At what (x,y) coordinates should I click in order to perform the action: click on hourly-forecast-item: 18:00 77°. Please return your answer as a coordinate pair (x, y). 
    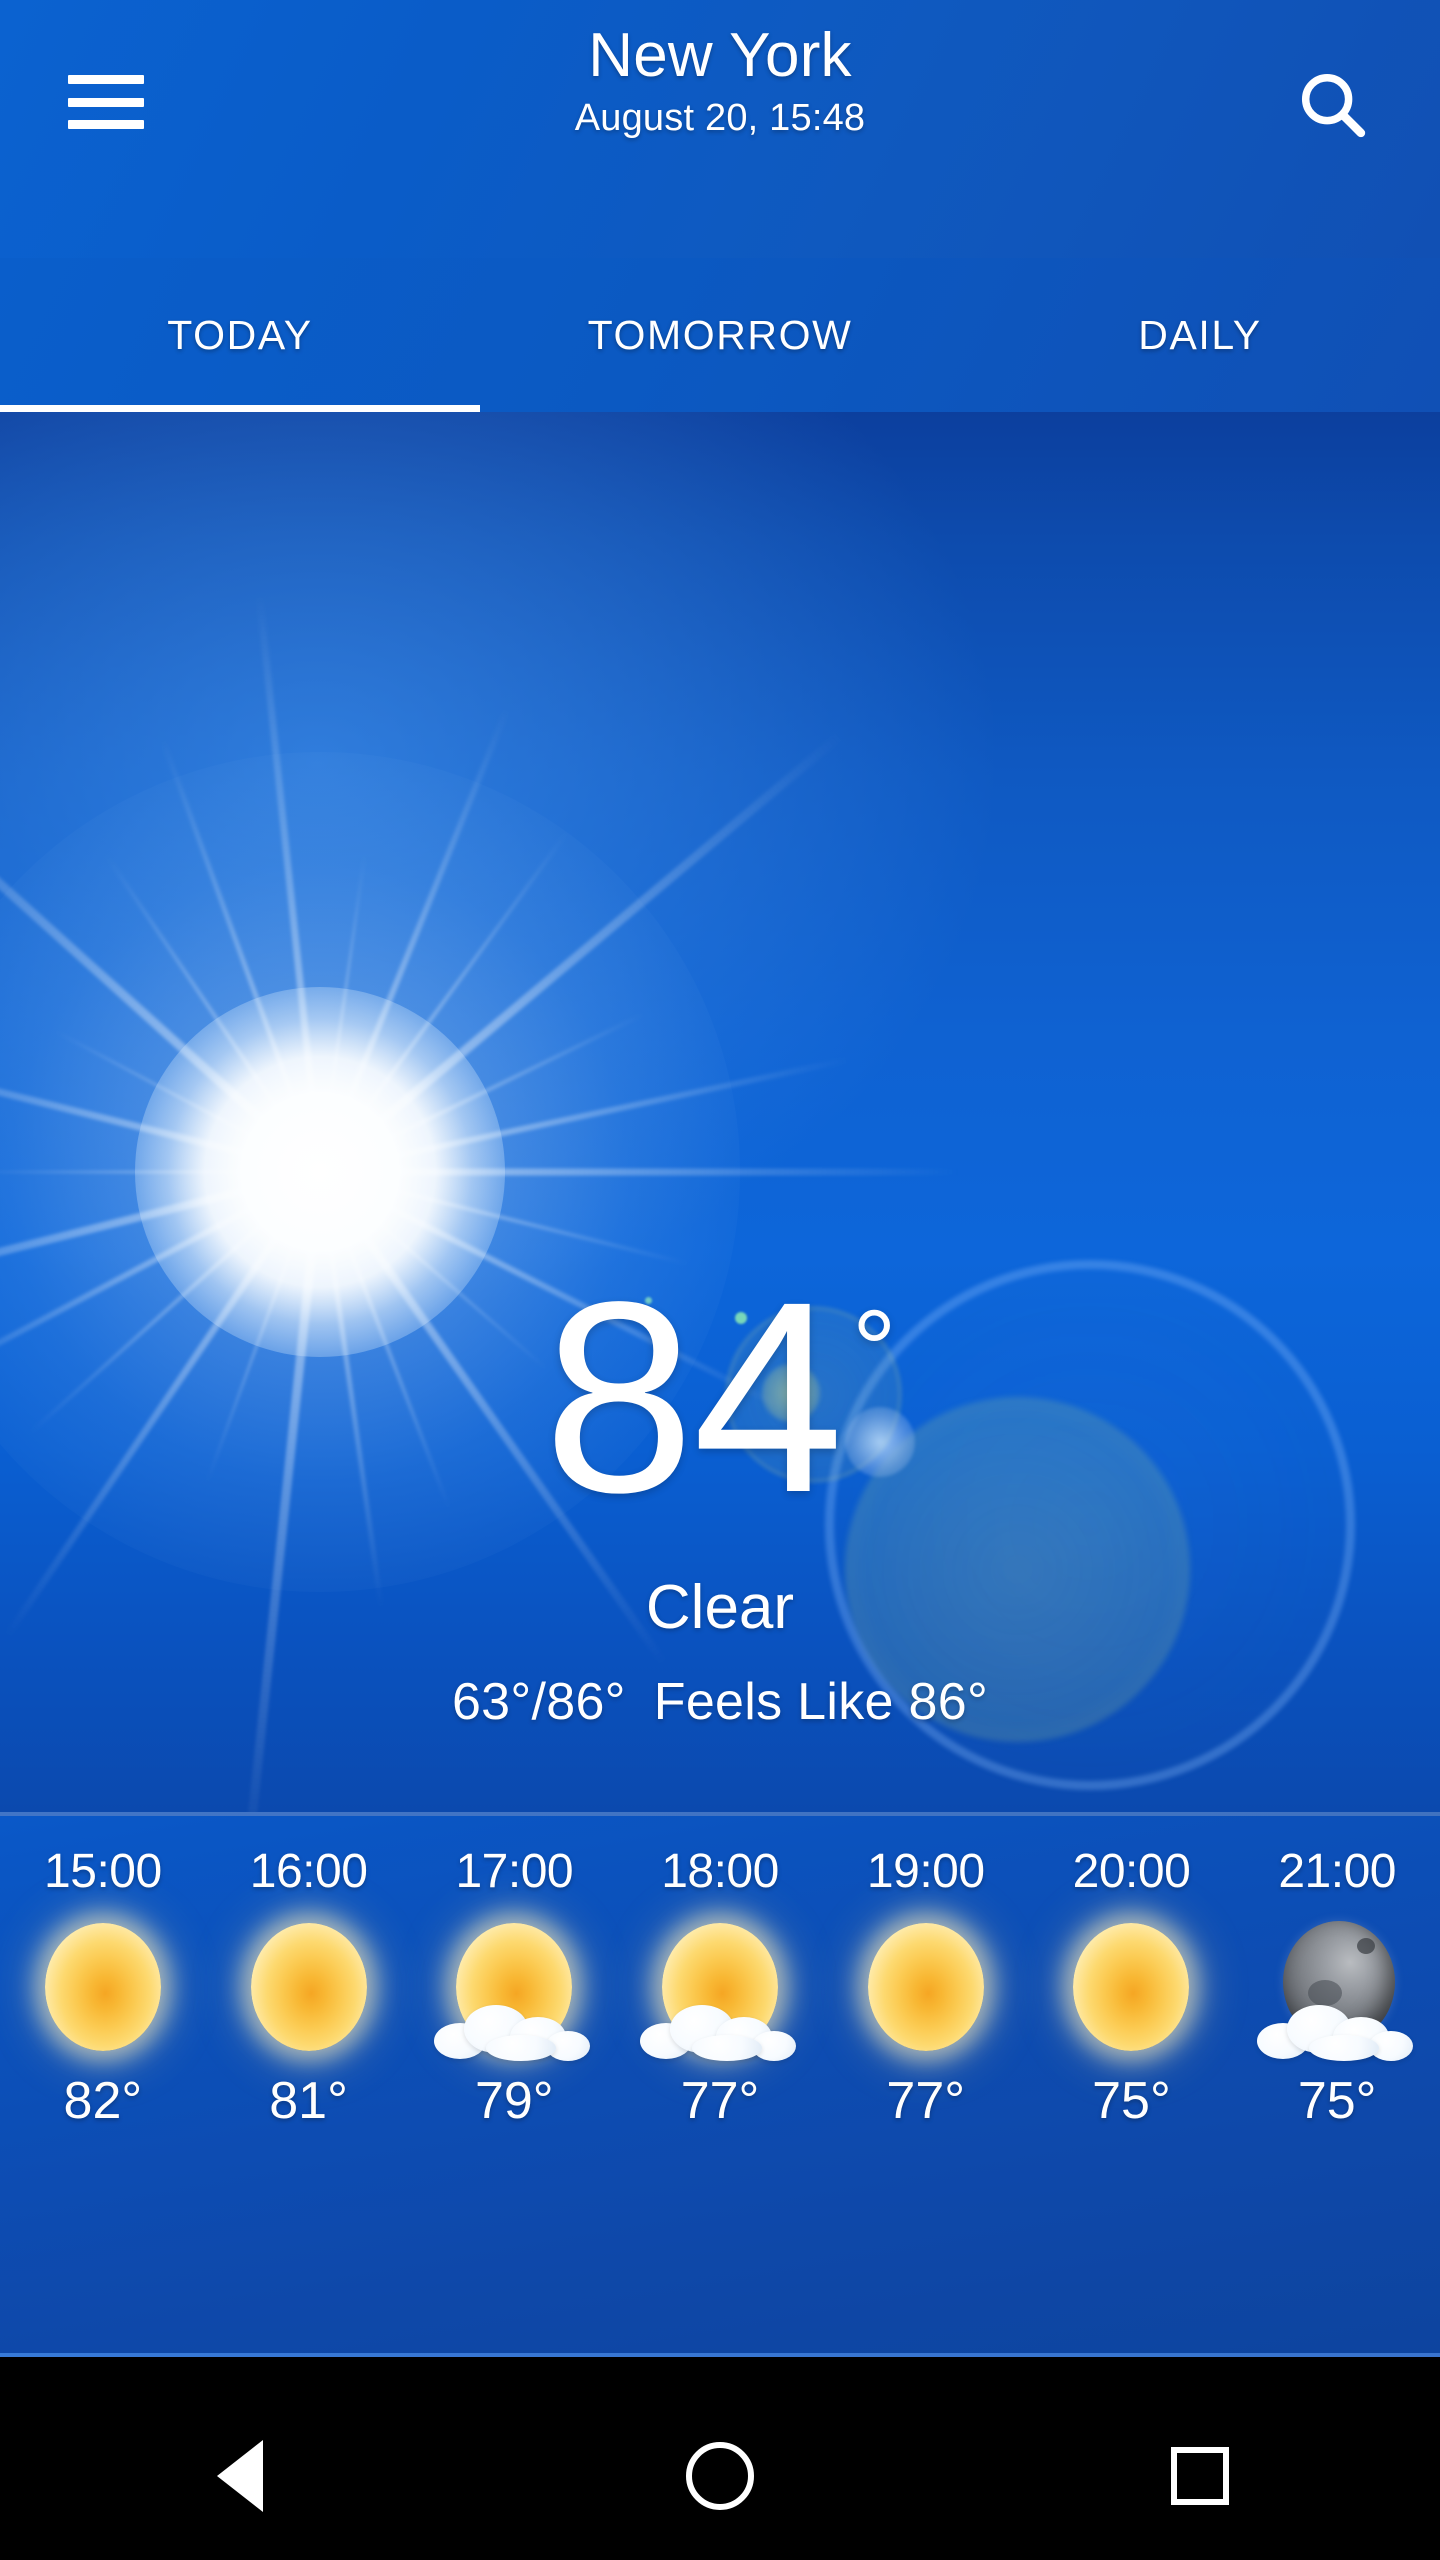
    Looking at the image, I should click on (720, 2084).